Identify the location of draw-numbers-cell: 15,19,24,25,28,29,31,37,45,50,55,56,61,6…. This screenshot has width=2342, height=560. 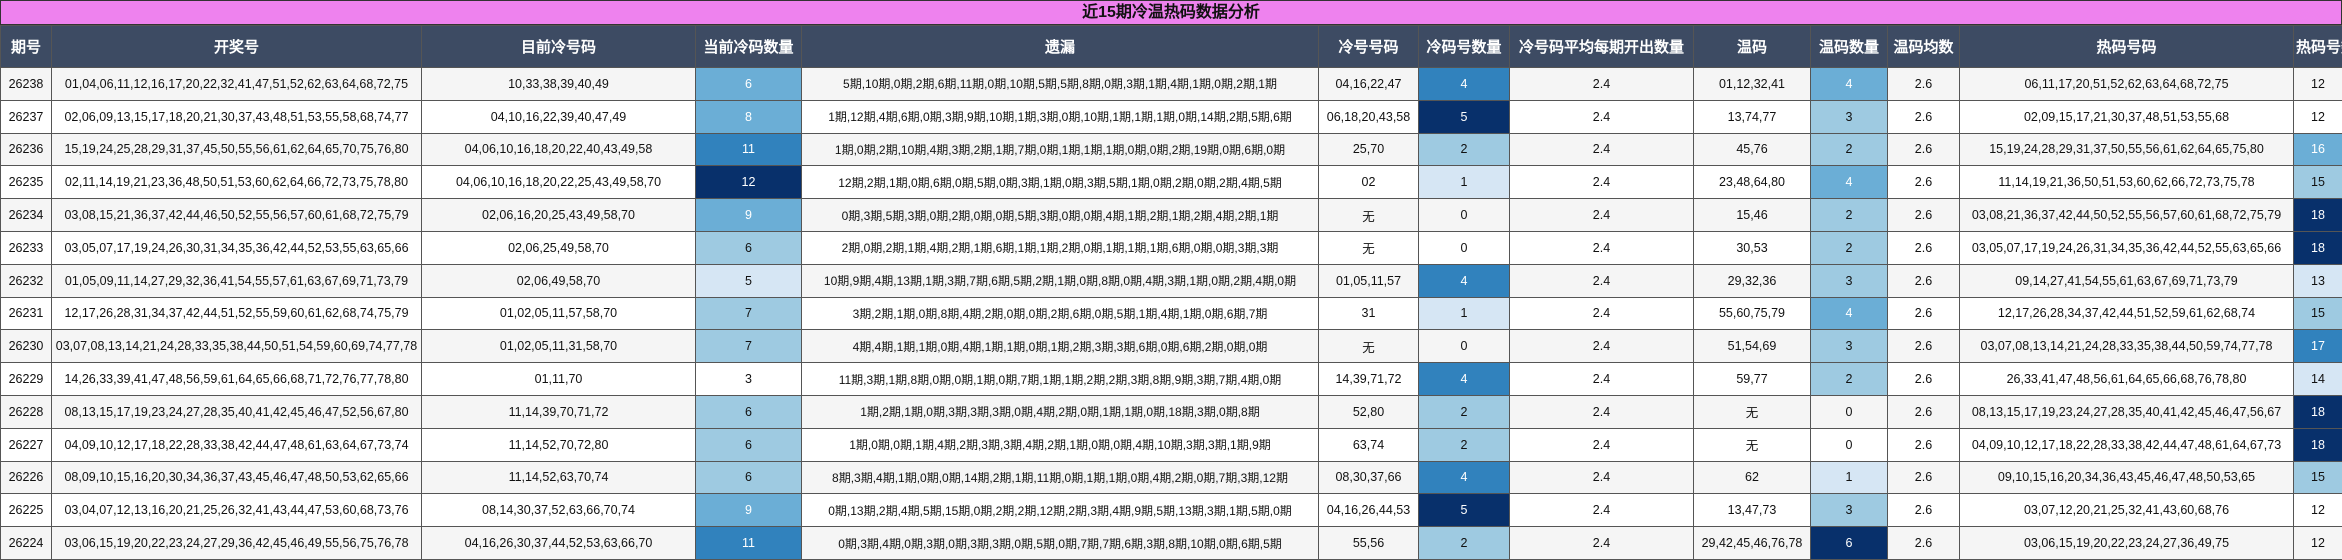
(237, 149).